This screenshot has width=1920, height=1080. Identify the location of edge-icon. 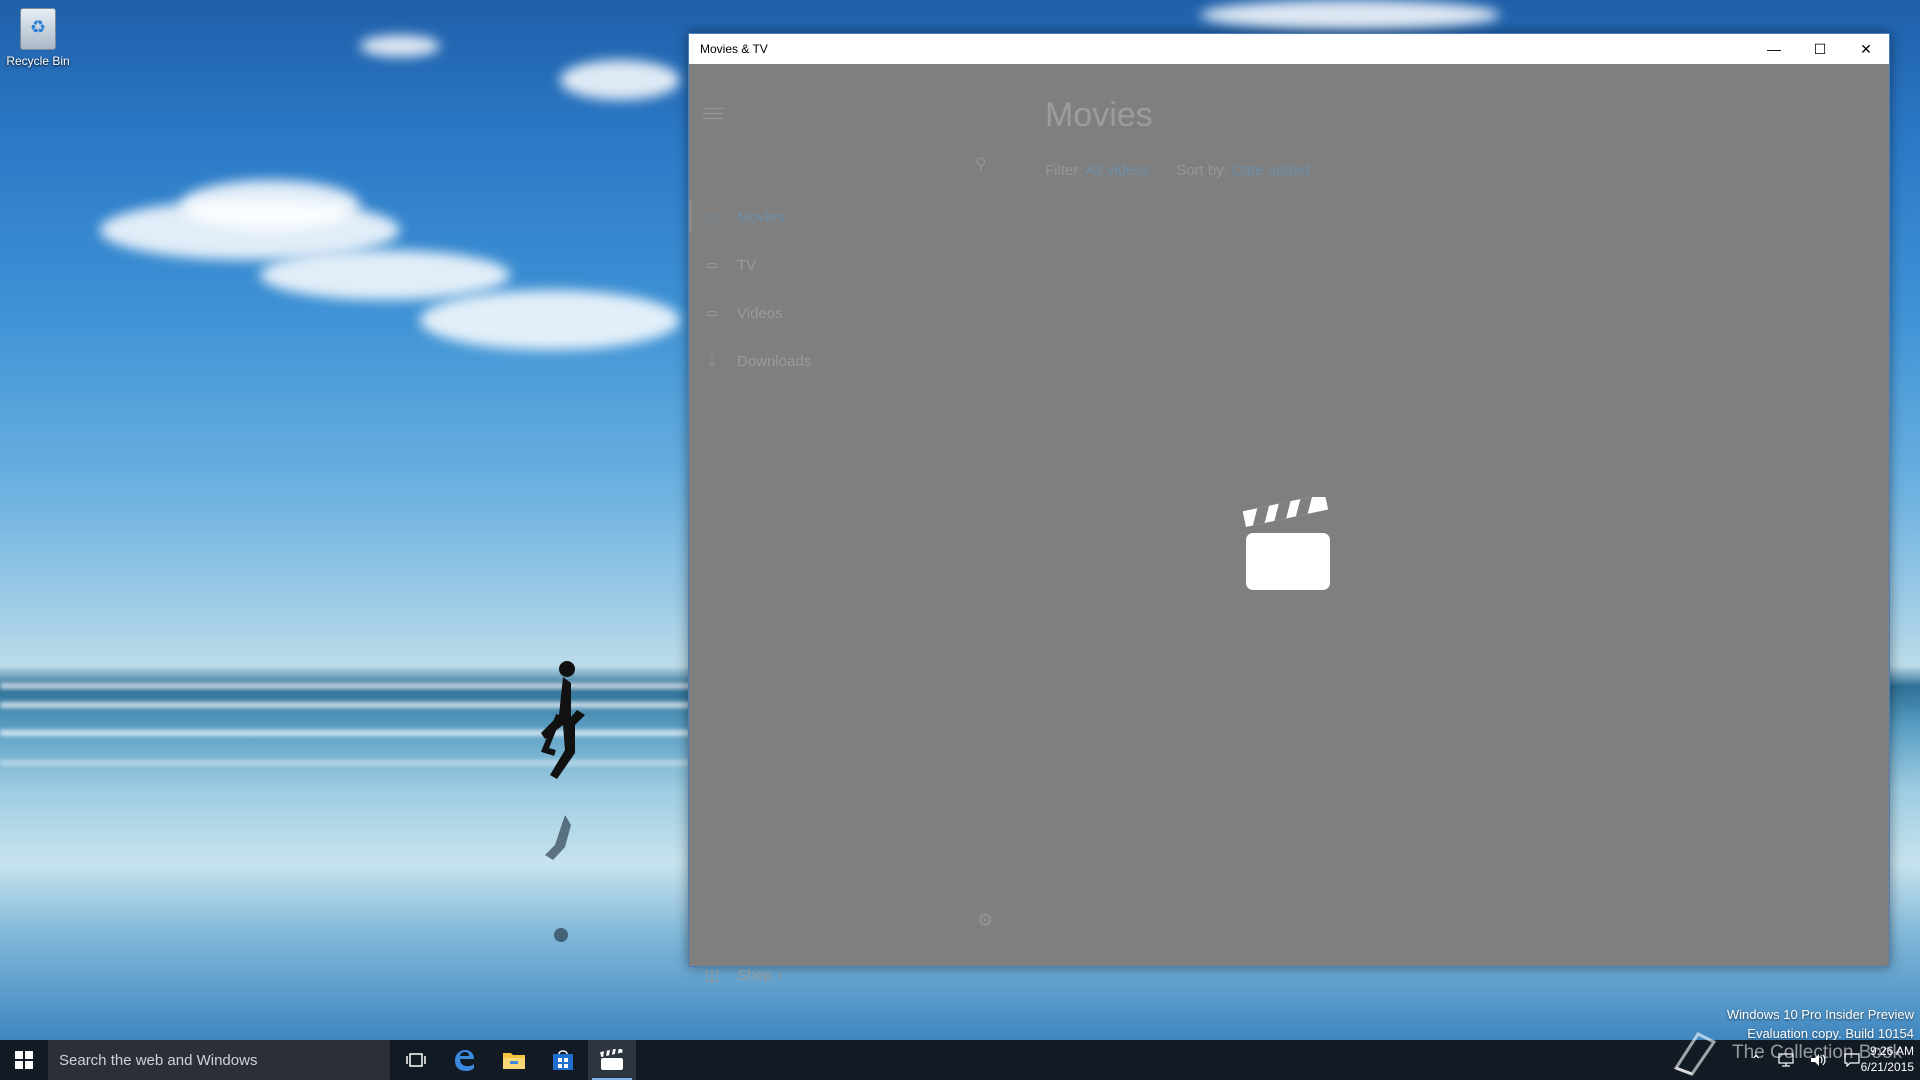
(464, 1060).